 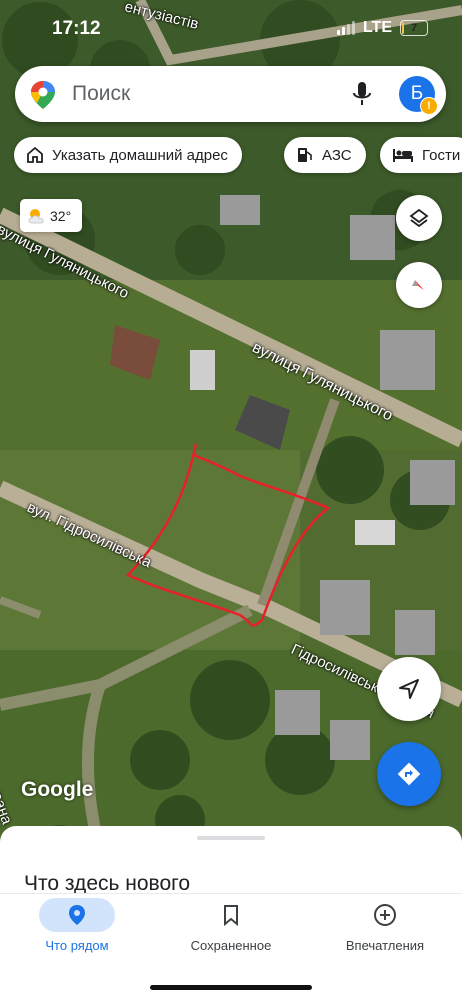 I want to click on tab-saved: Сохраненное, so click(x=231, y=934).